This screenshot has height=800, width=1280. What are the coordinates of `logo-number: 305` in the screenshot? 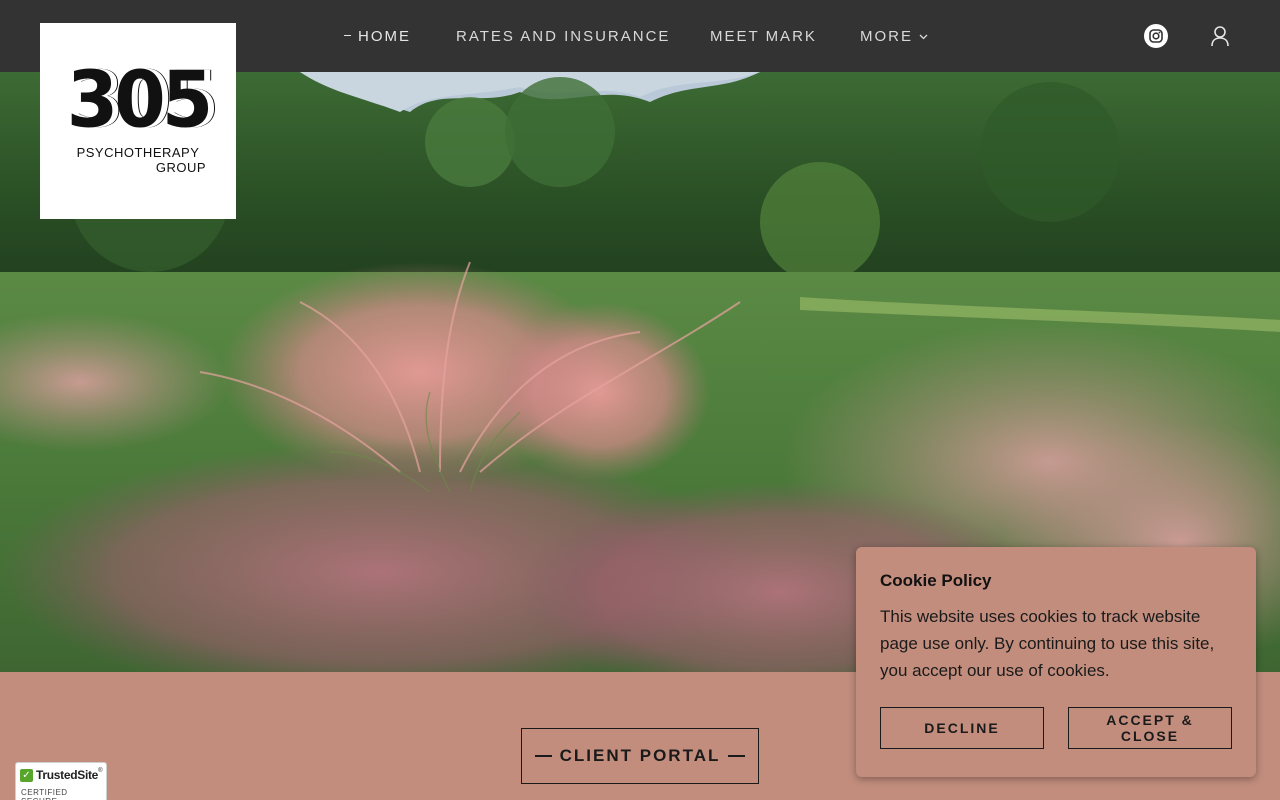 It's located at (139, 100).